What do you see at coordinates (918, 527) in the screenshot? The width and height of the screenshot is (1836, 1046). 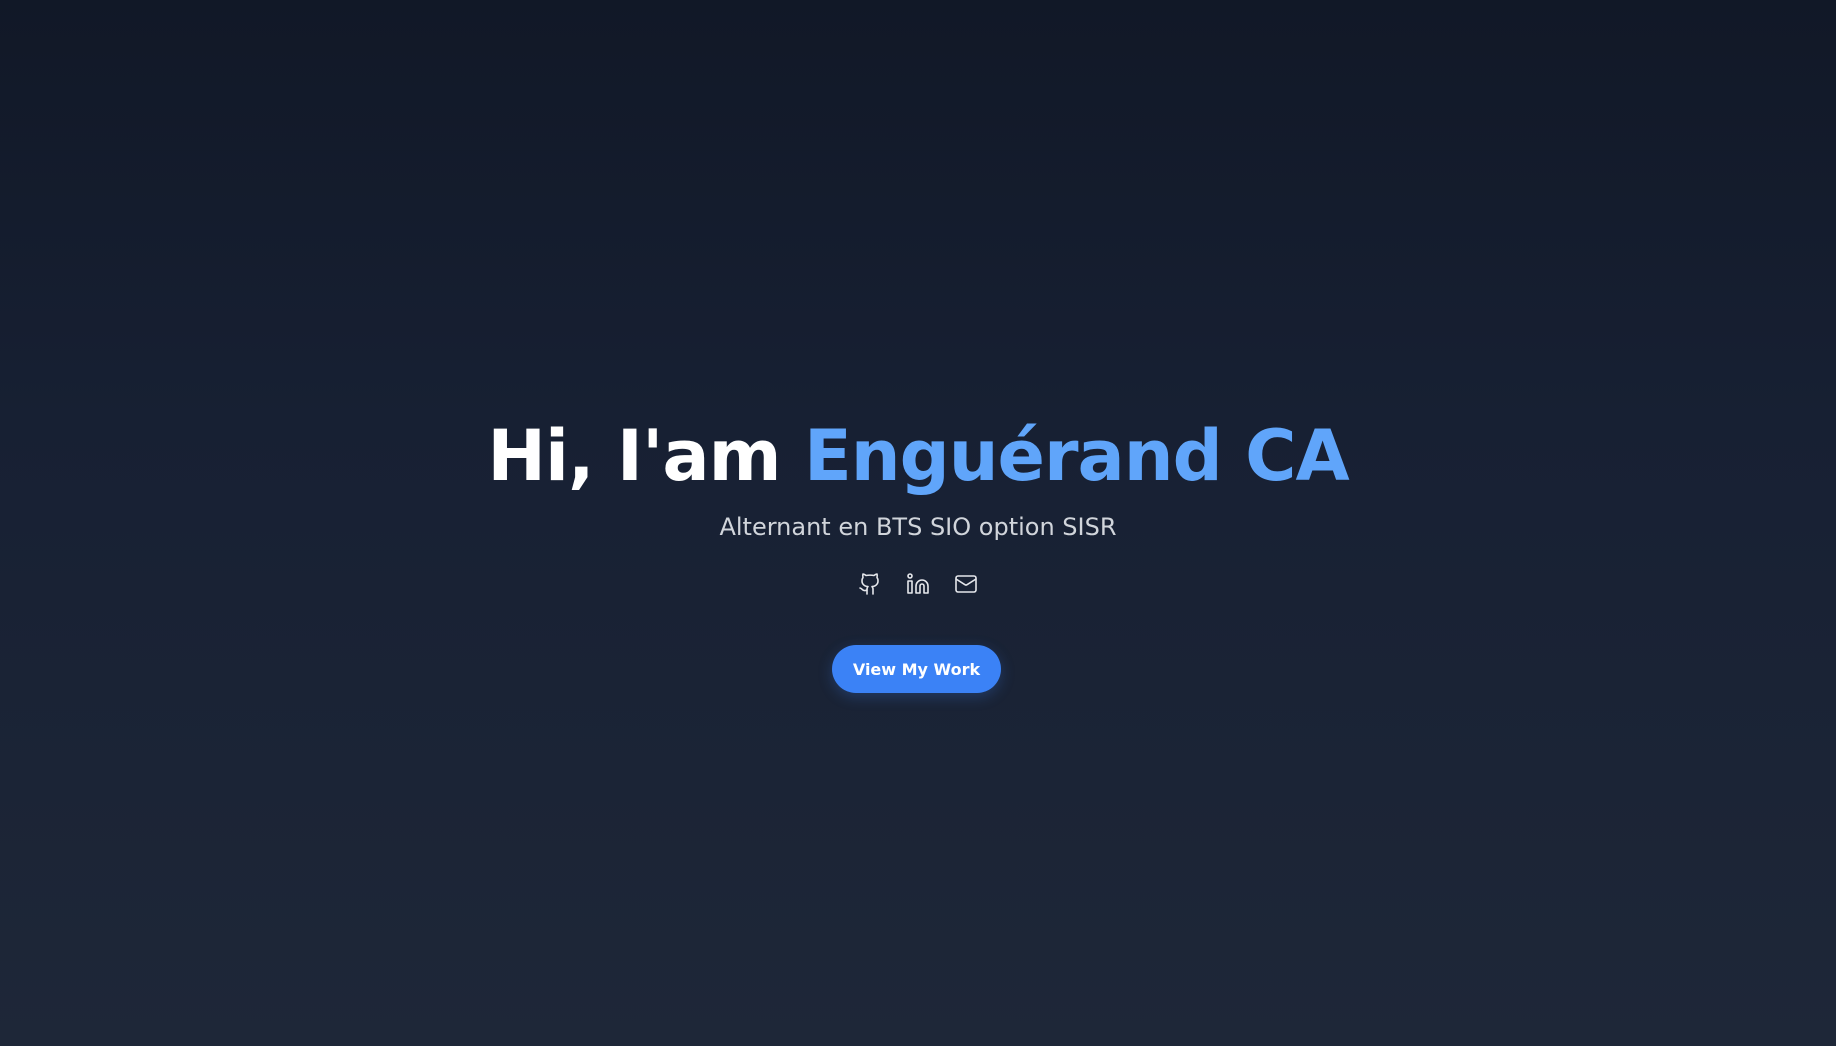 I see `hero-subtitle: Alternant en BTS SIO option SISR` at bounding box center [918, 527].